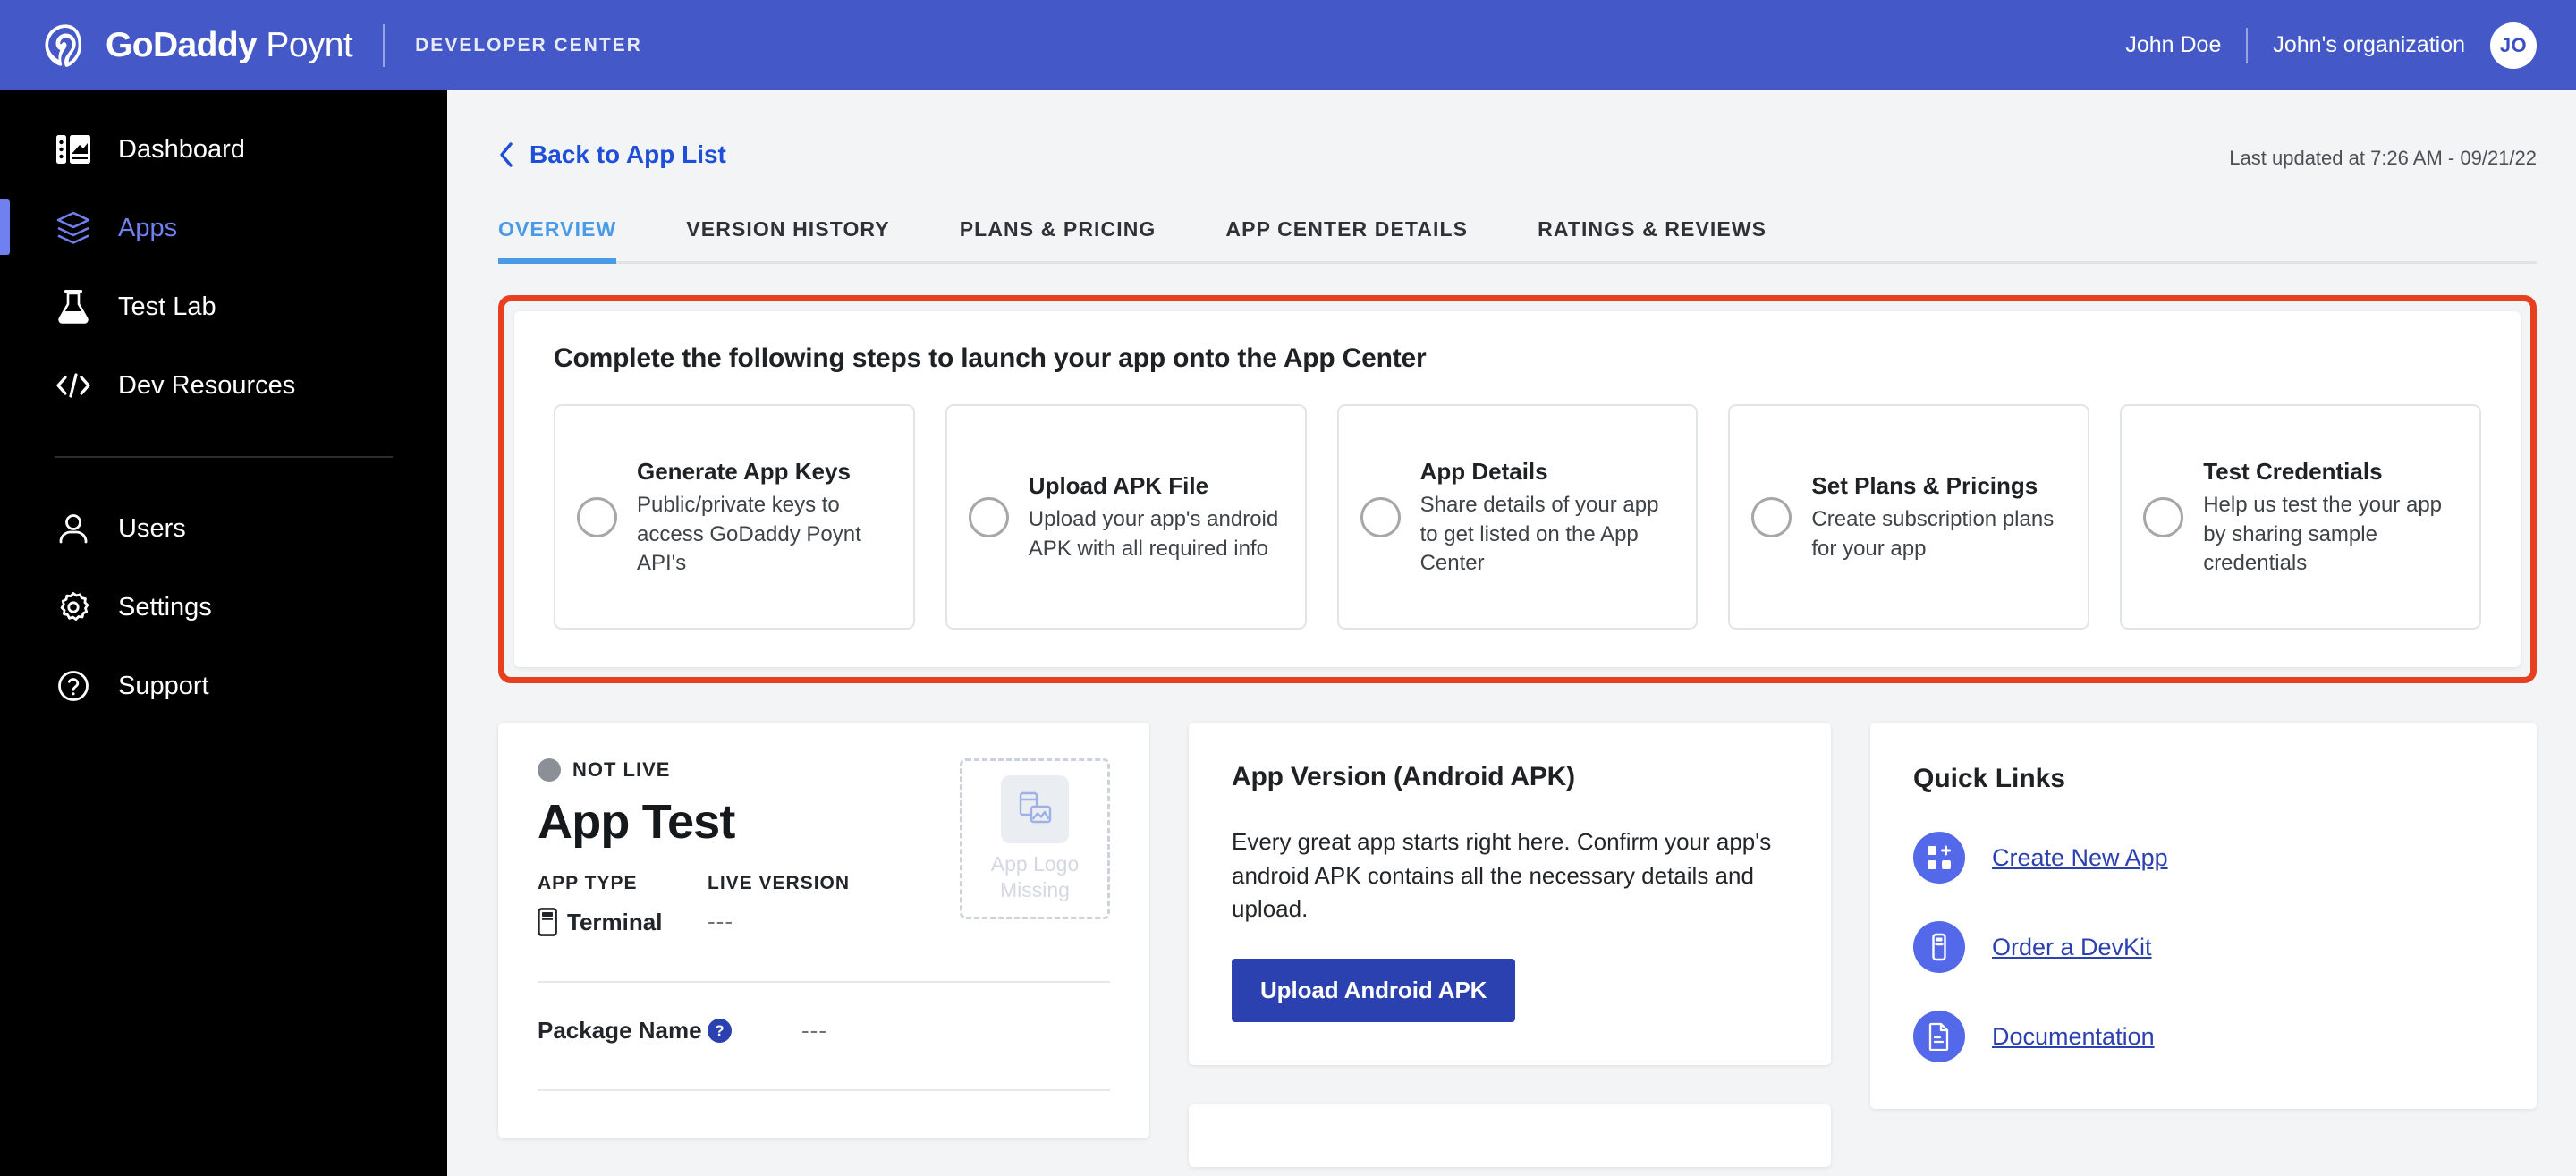 Image resolution: width=2576 pixels, height=1176 pixels. I want to click on app-type-text: Terminal, so click(615, 921).